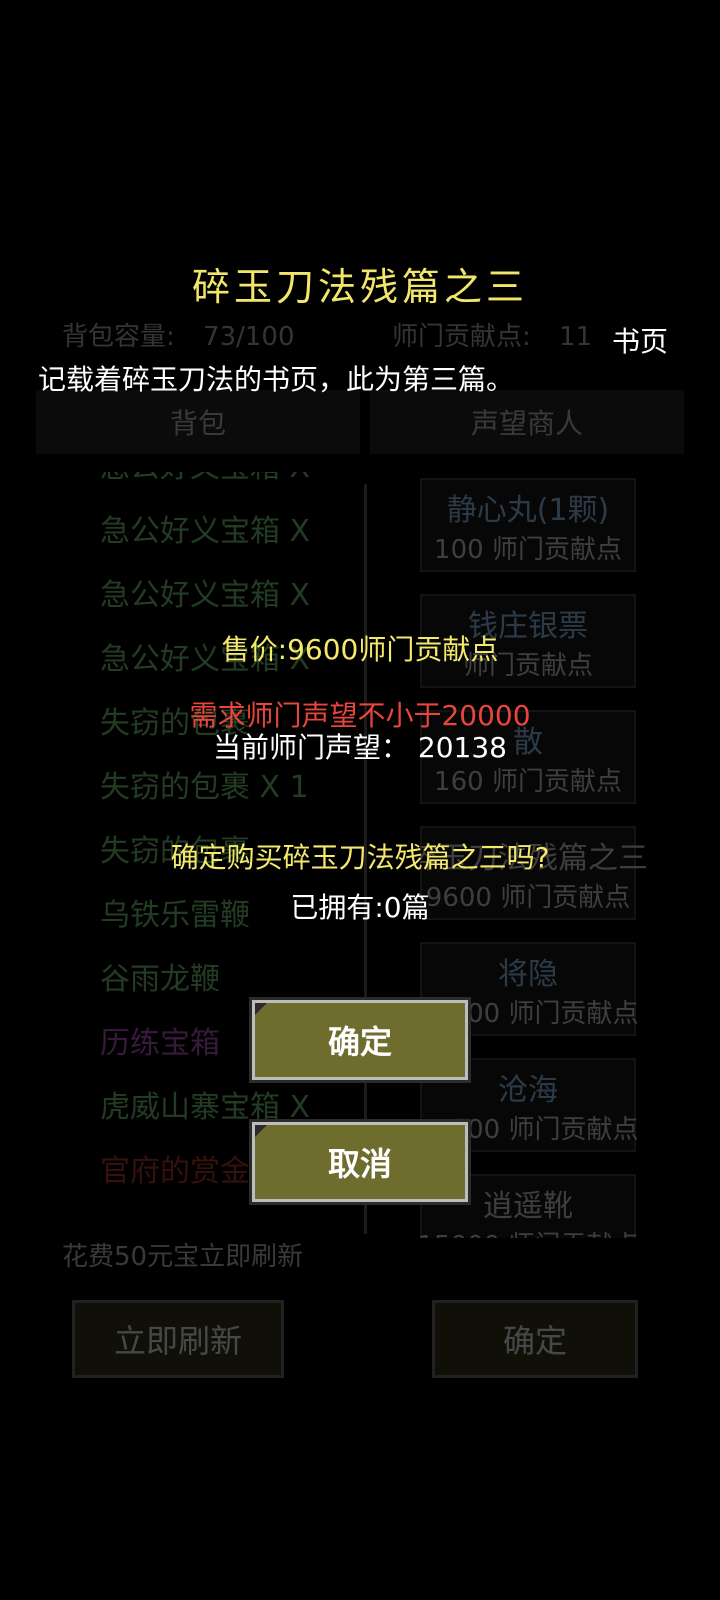 This screenshot has height=1600, width=720. I want to click on contribution-value: 11, so click(576, 337).